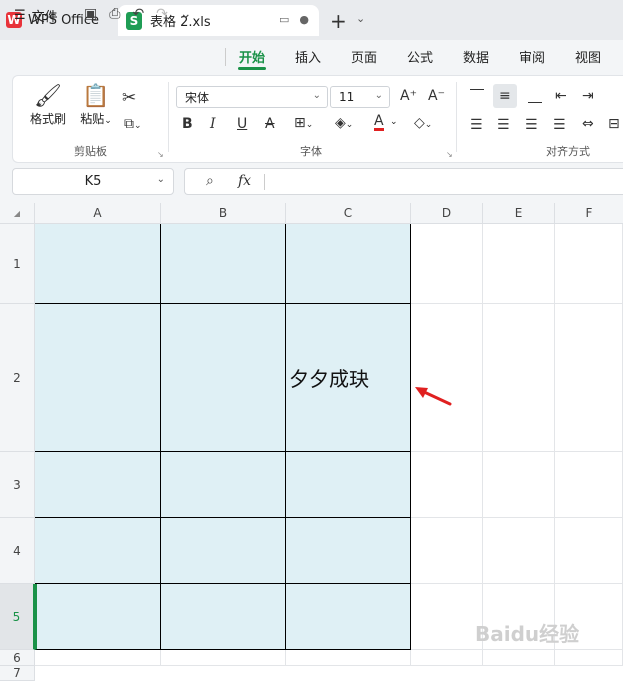  I want to click on copy-icon: ⧉⌄, so click(133, 124).